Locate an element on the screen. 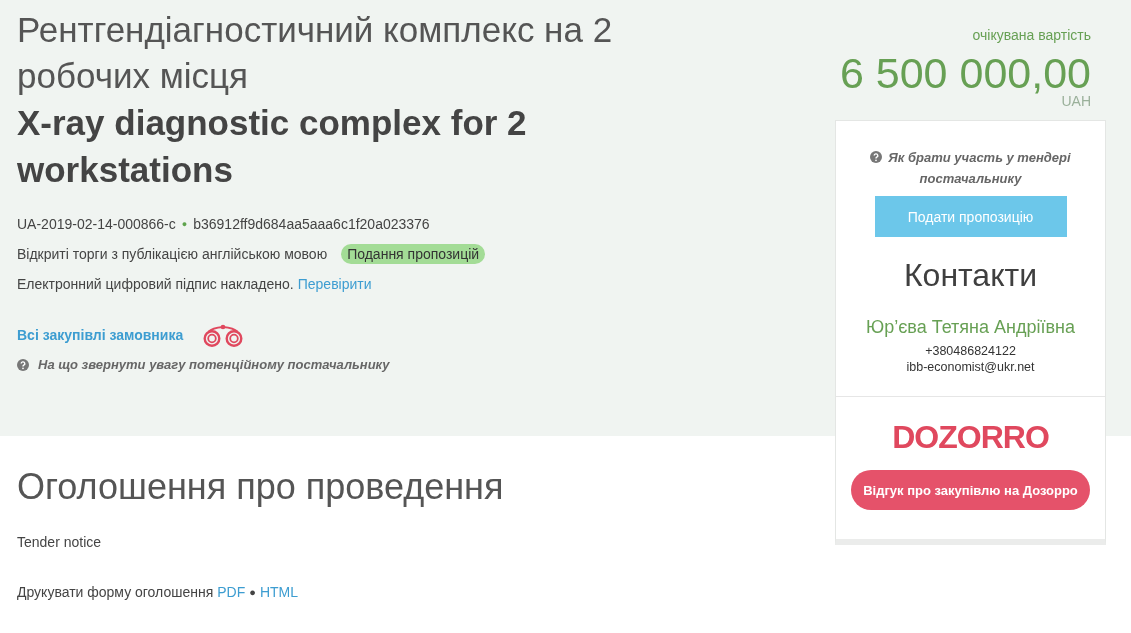 The image size is (1131, 633). participation-help-link: Як брати участь у тендері постачальнику is located at coordinates (970, 168).